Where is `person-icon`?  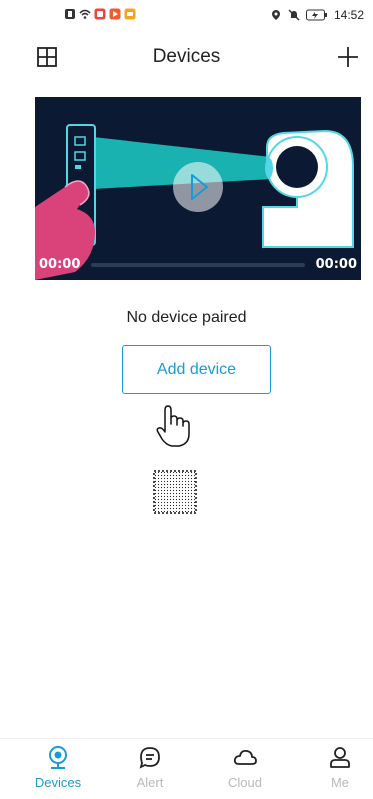 person-icon is located at coordinates (340, 757).